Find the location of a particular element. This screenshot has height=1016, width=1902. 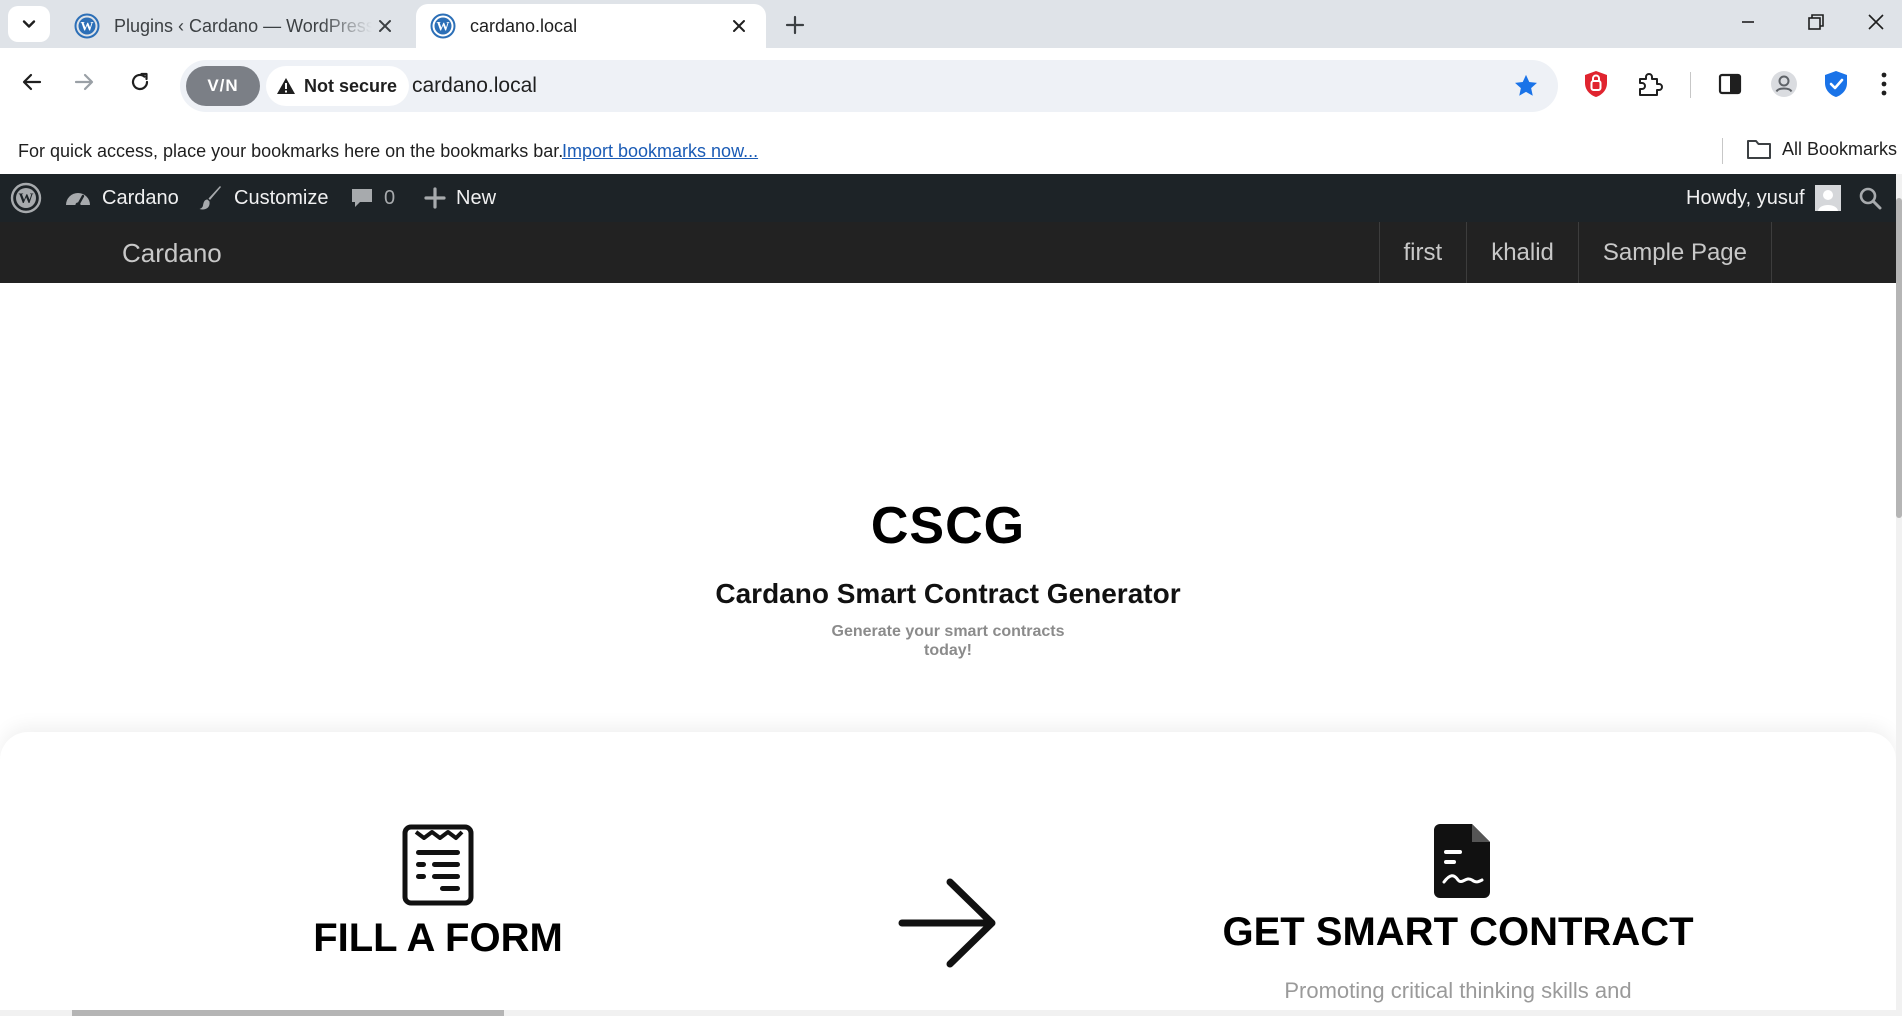

minimize-icon is located at coordinates (1748, 22).